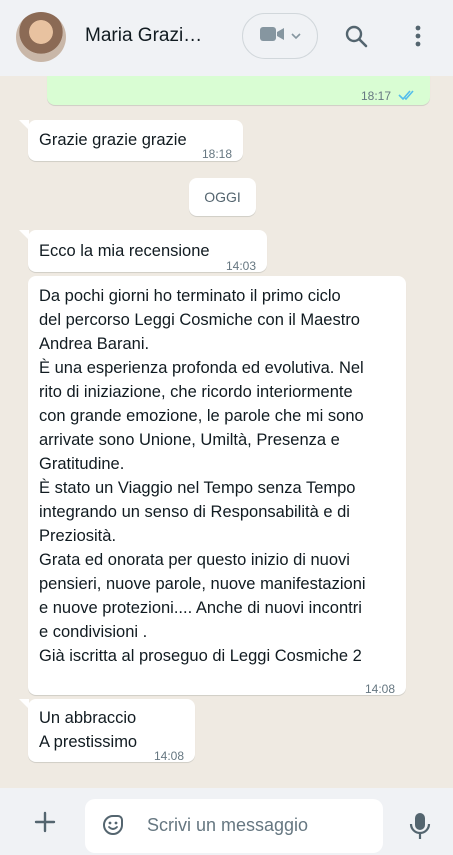  I want to click on video-call-button, so click(280, 36).